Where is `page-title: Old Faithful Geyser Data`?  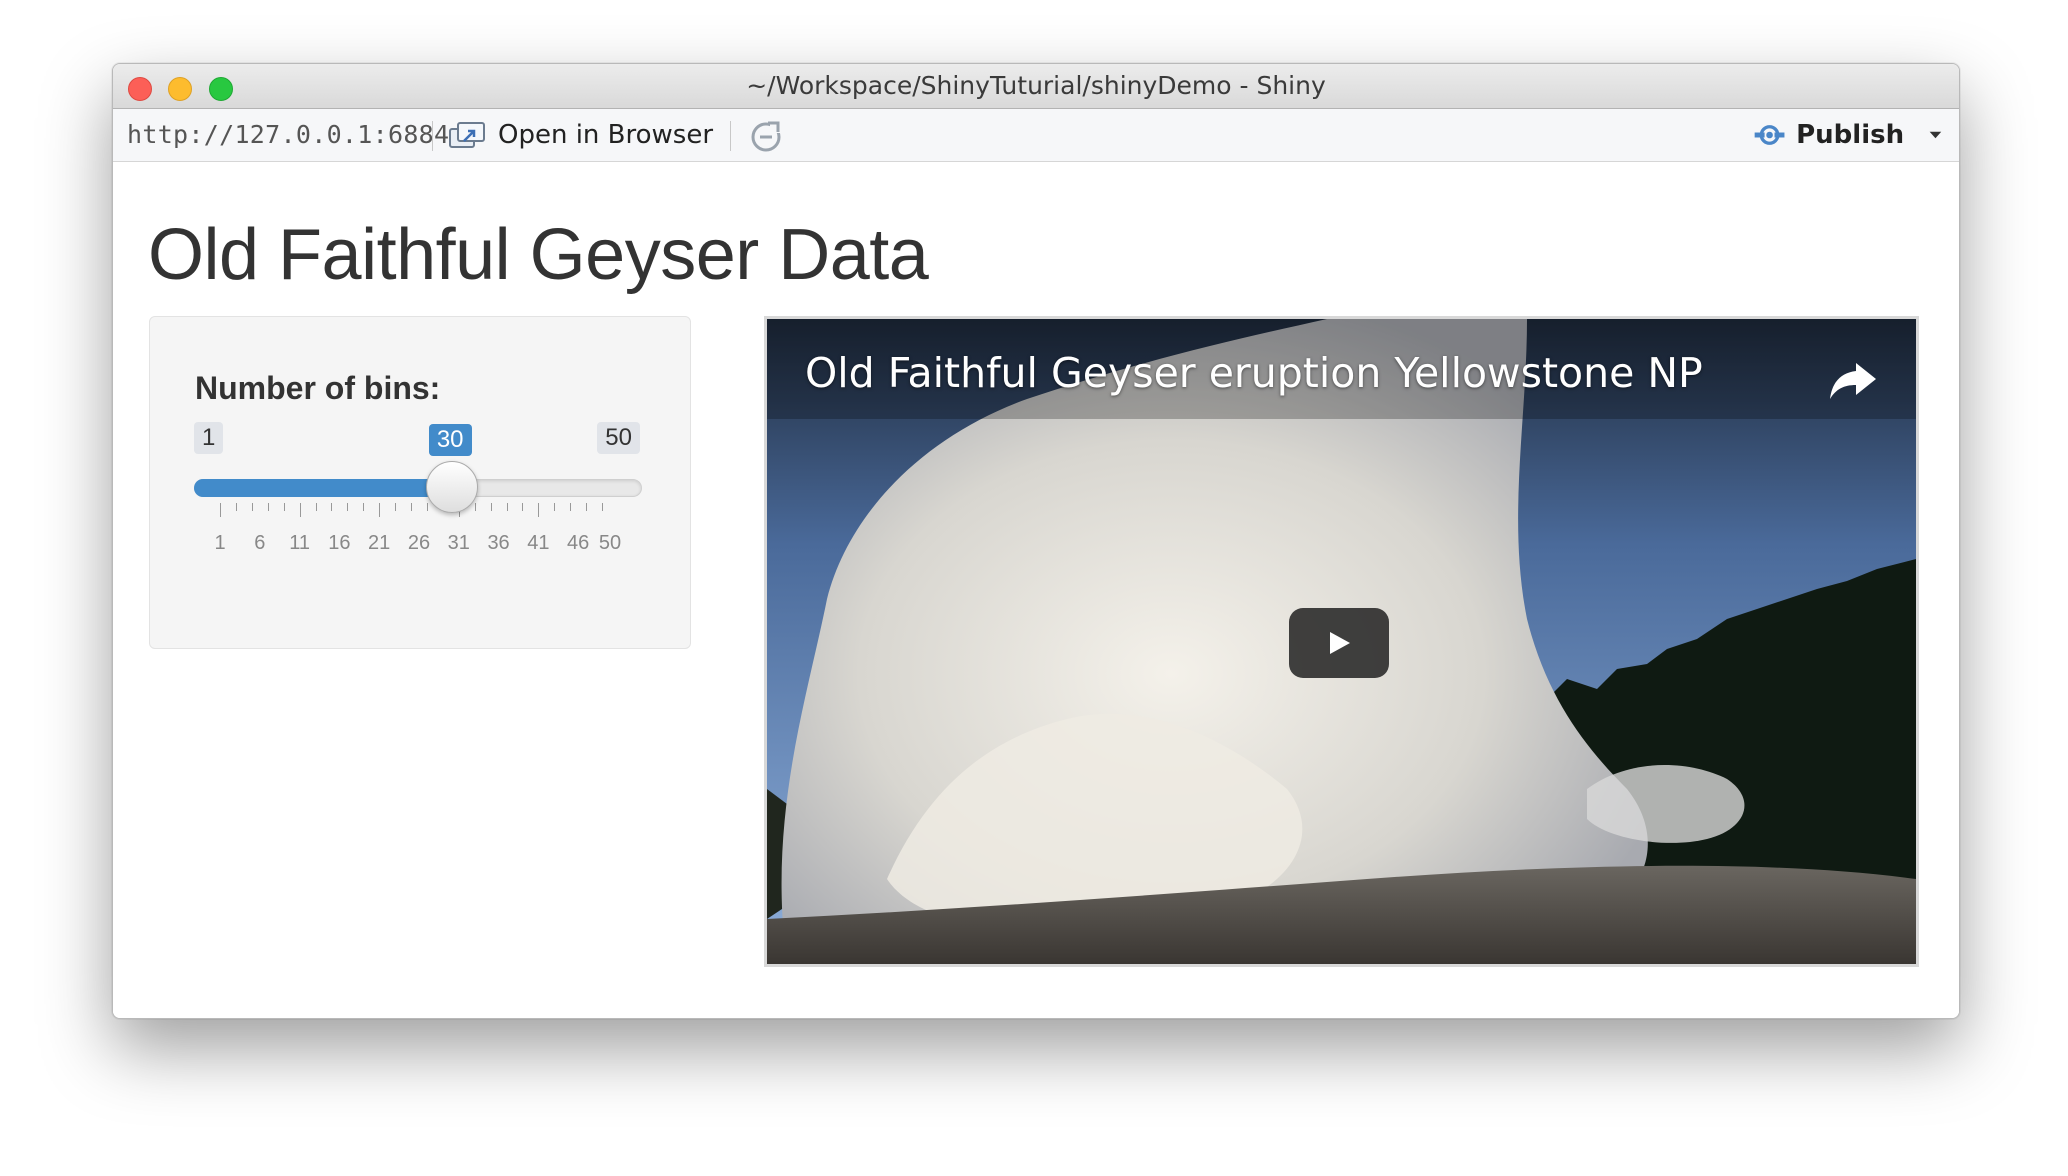
page-title: Old Faithful Geyser Data is located at coordinates (538, 255).